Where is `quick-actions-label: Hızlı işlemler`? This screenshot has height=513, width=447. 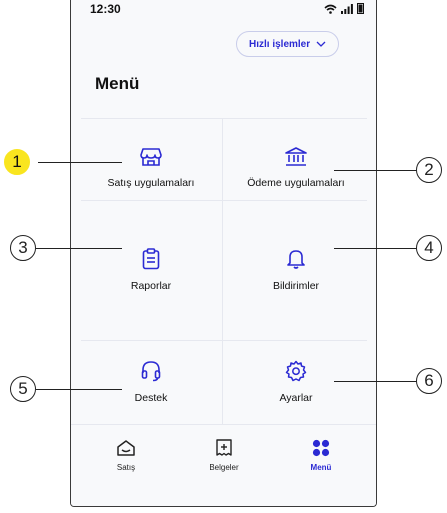 quick-actions-label: Hızlı işlemler is located at coordinates (280, 44).